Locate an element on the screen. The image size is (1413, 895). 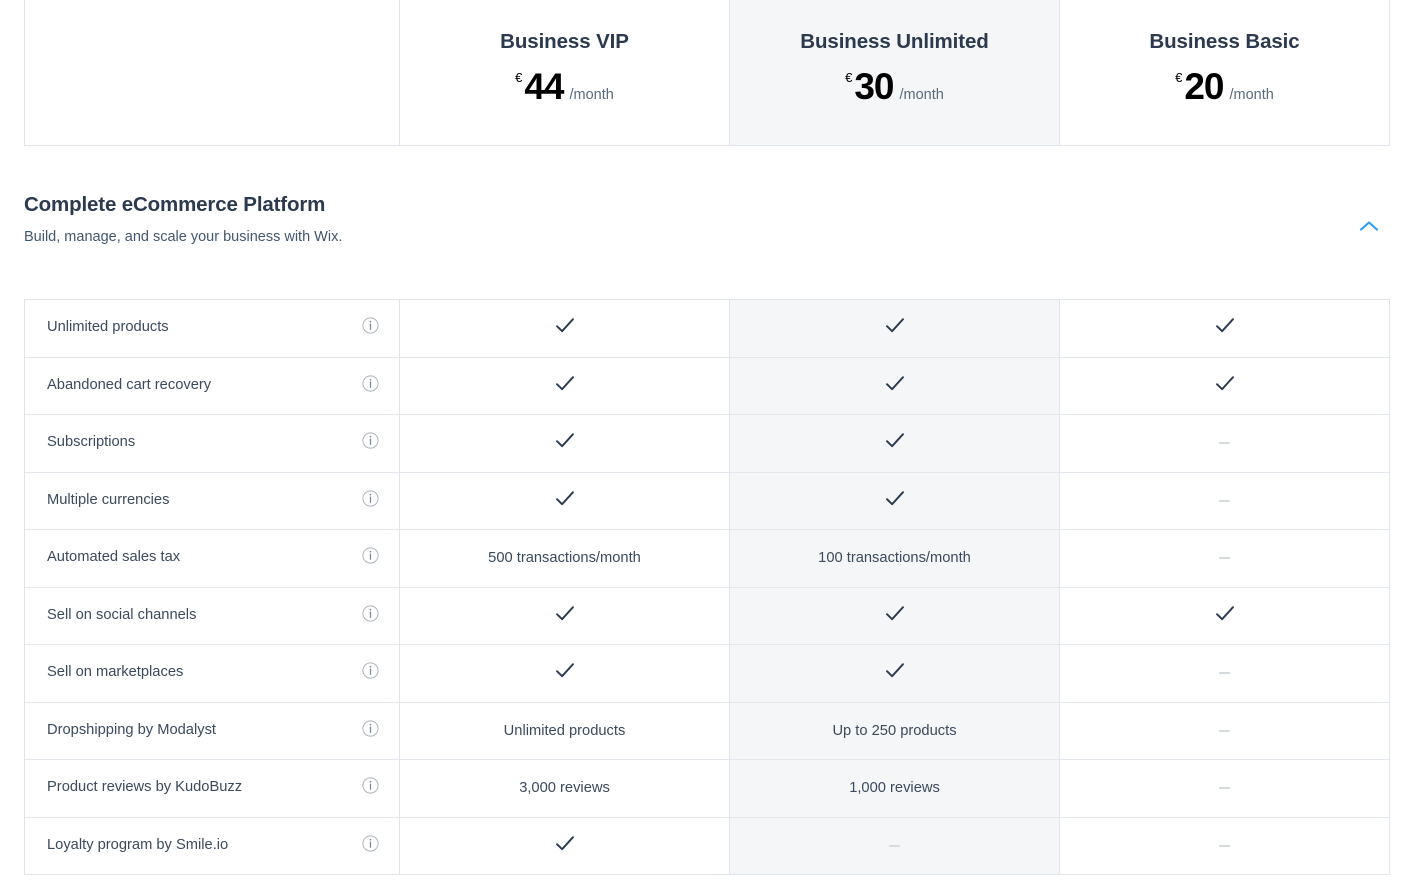
plan-price: € 30 /month is located at coordinates (894, 86).